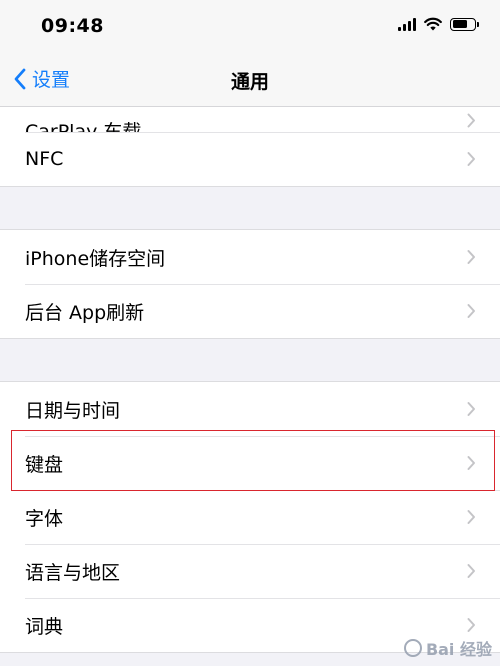  What do you see at coordinates (250, 26) in the screenshot?
I see `status-bar: 09:48` at bounding box center [250, 26].